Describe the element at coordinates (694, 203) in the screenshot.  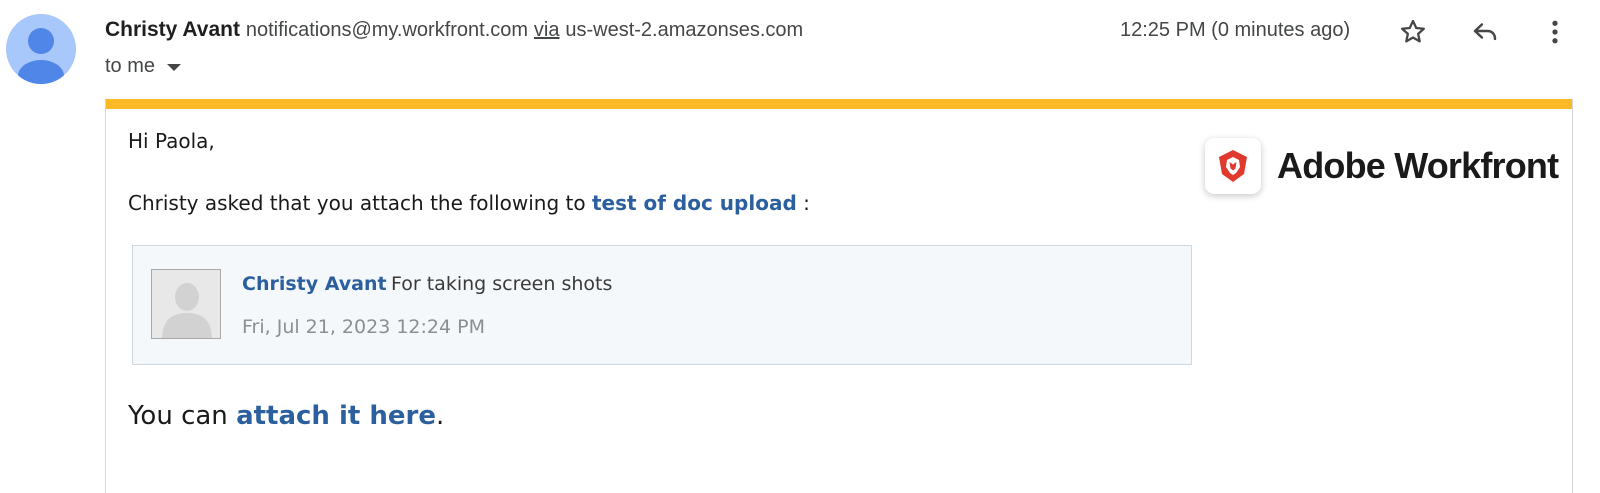
I see `task-link: test of doc upload` at that location.